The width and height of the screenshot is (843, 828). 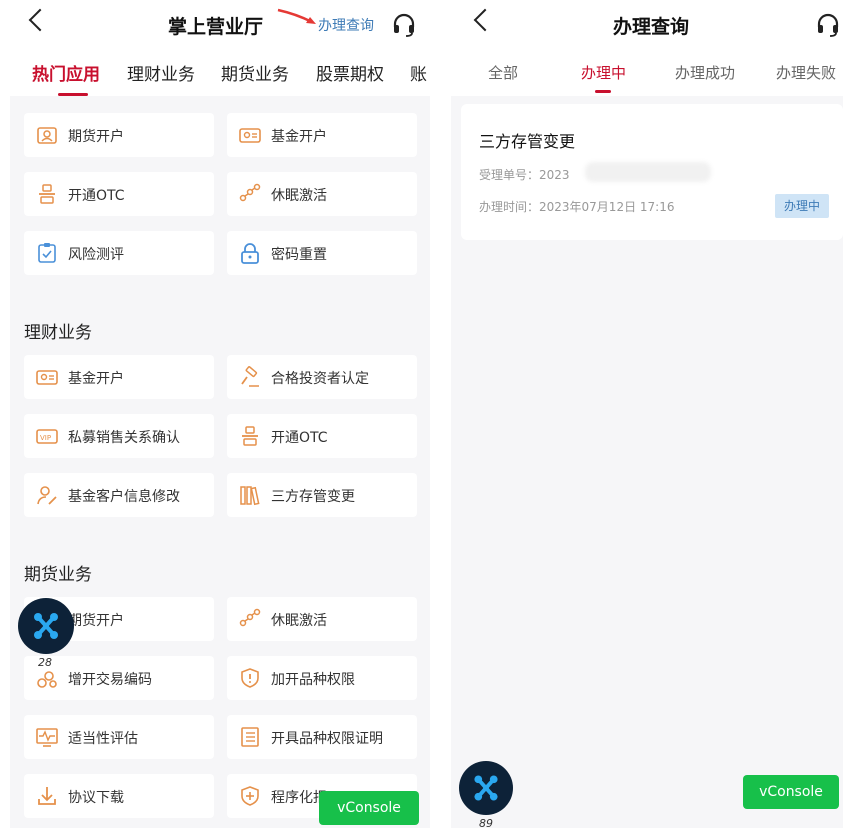 What do you see at coordinates (110, 680) in the screenshot?
I see `card-label: 增开交易编码` at bounding box center [110, 680].